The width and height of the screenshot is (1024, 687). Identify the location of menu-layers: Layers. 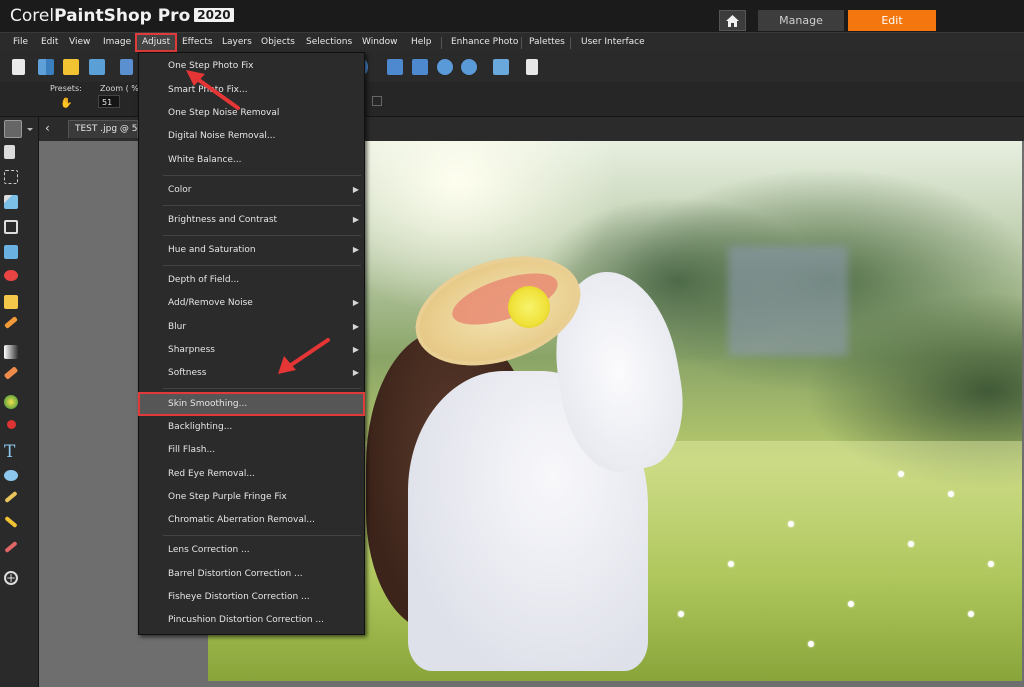
(237, 42).